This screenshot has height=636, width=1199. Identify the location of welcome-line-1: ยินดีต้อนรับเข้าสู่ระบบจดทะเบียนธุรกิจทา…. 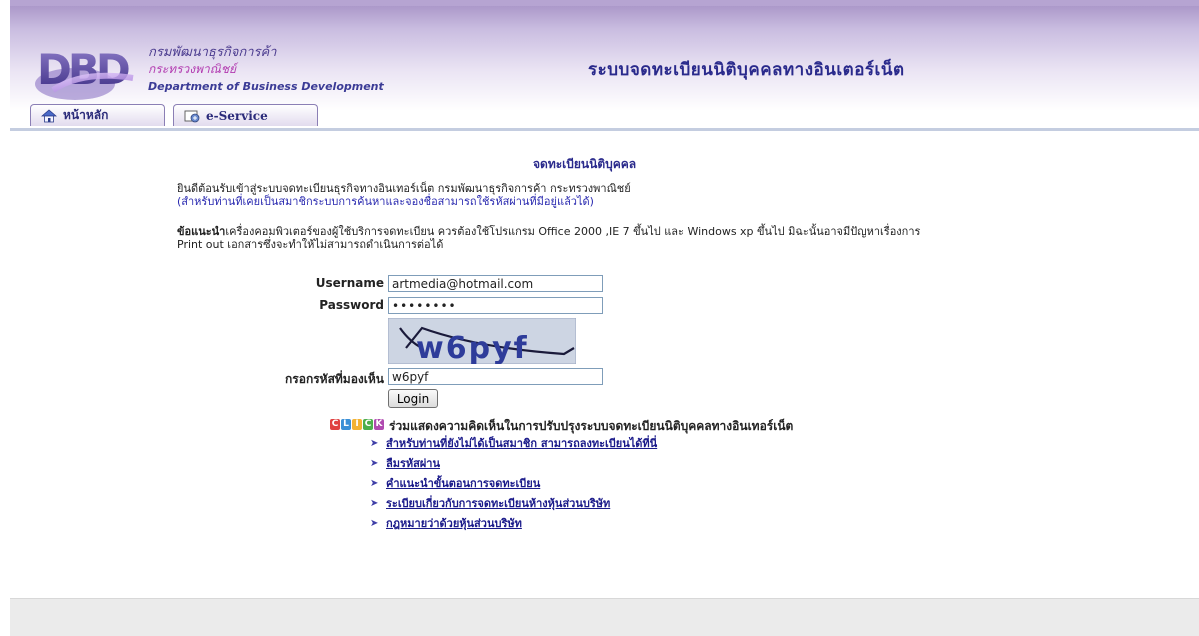
(404, 188).